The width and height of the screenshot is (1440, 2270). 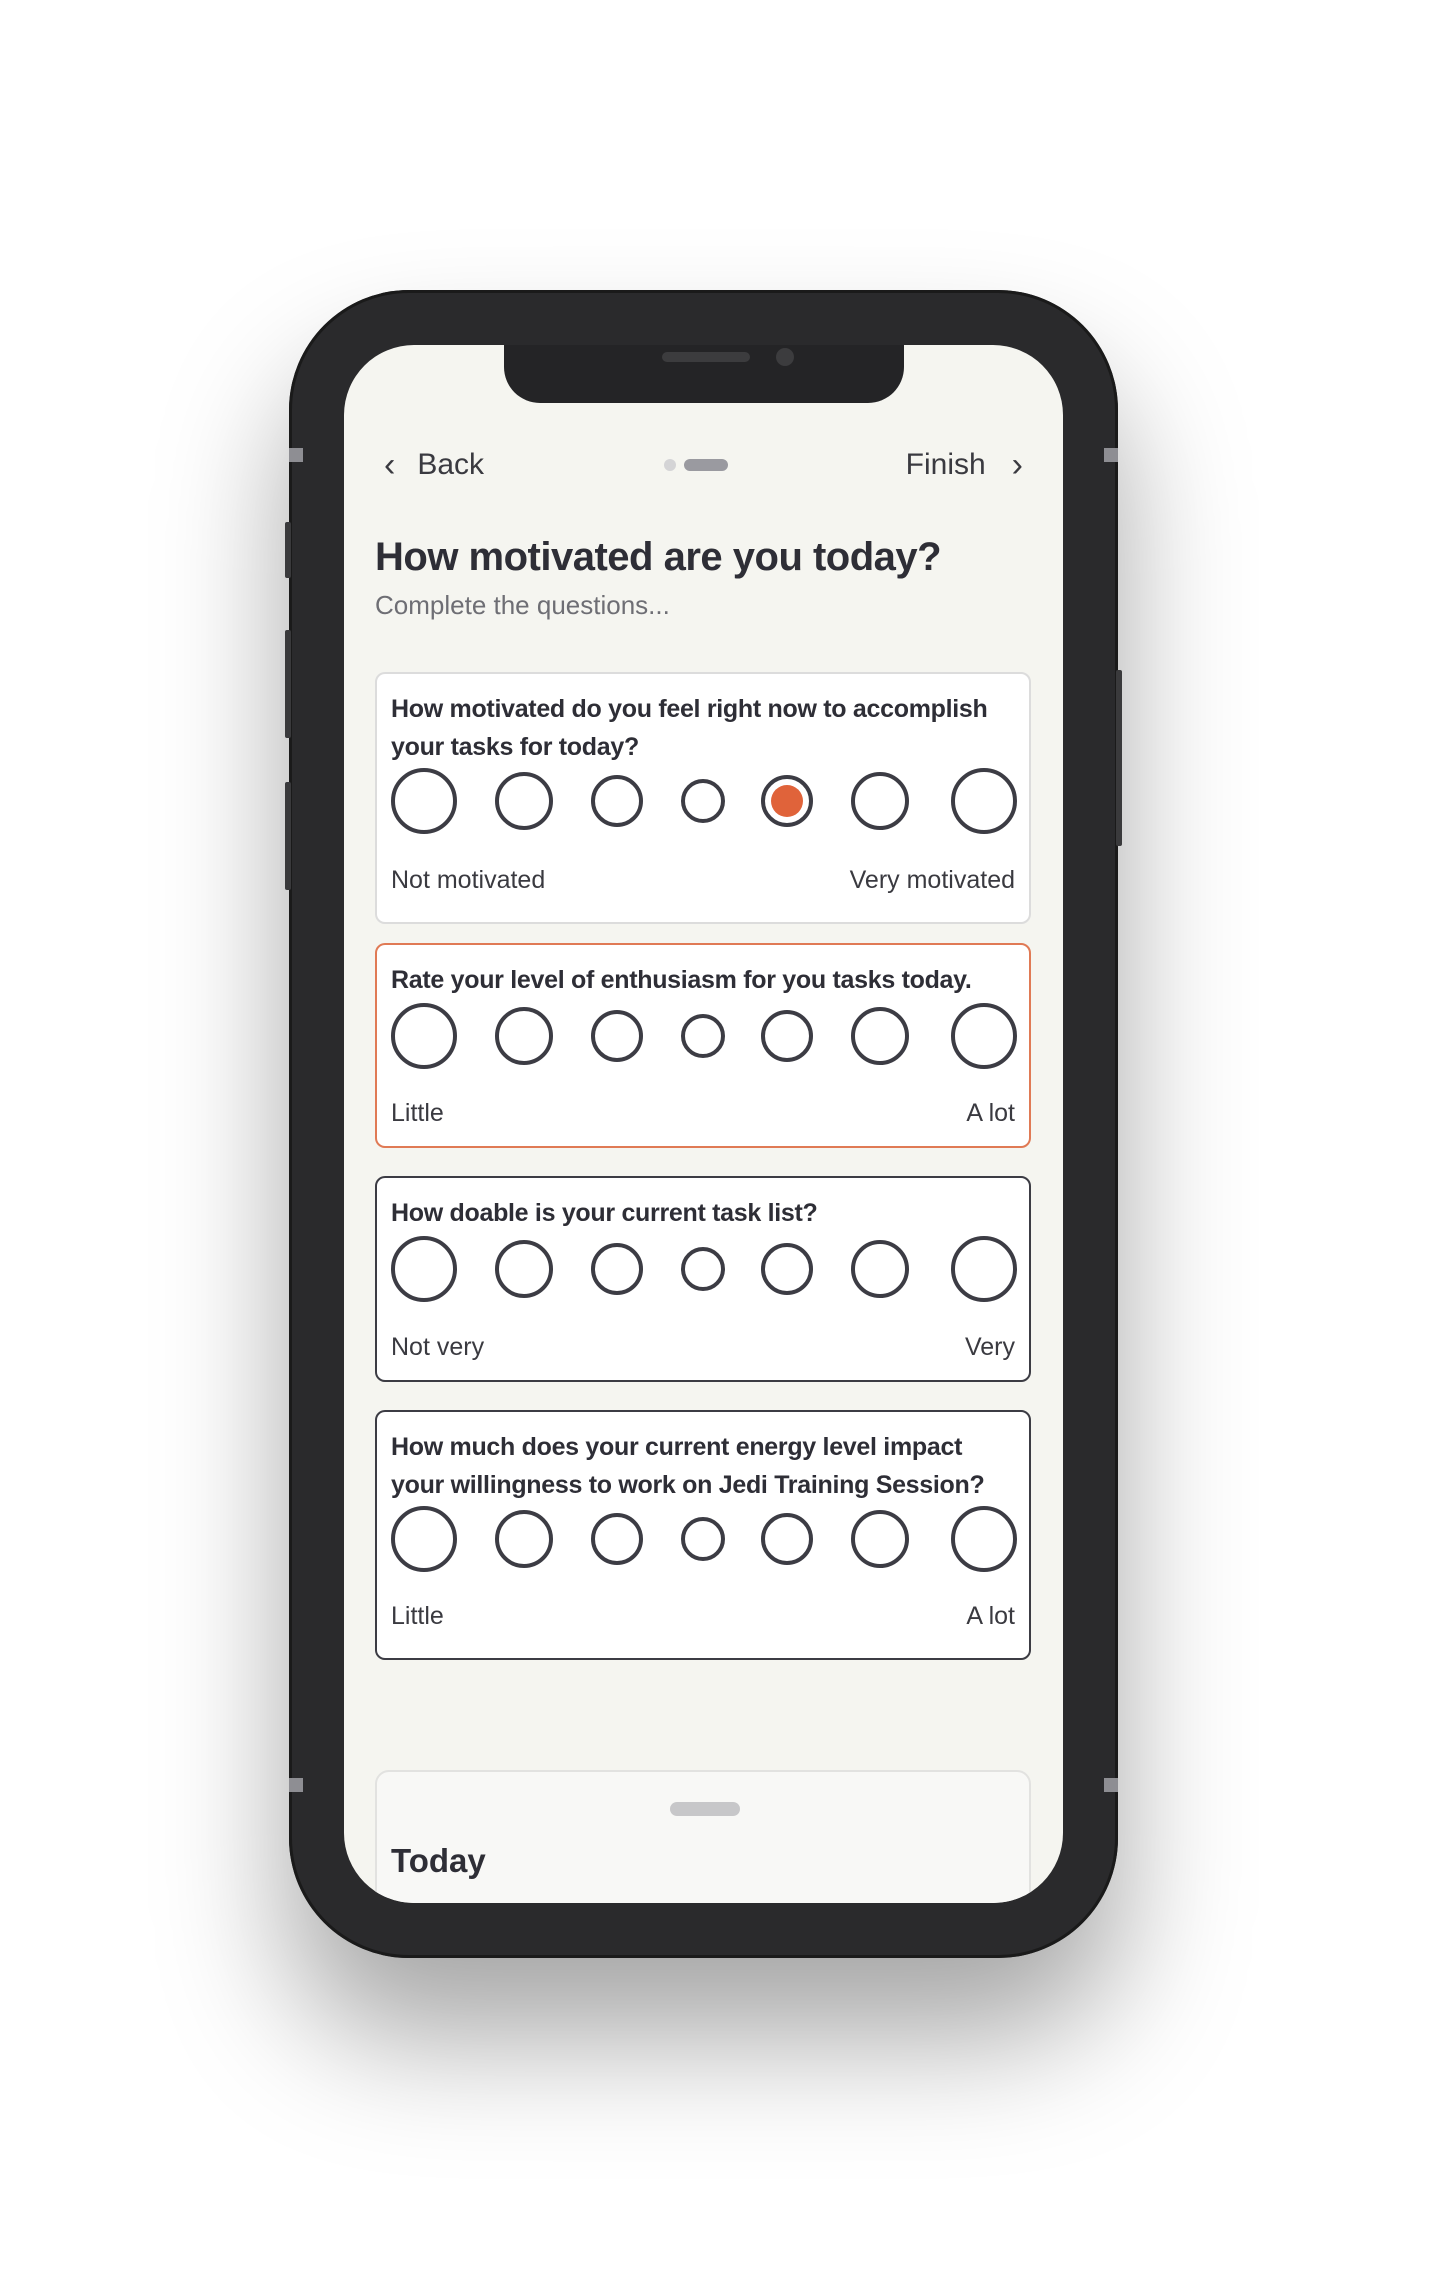 I want to click on scale-max-label: Very motivated, so click(x=932, y=880).